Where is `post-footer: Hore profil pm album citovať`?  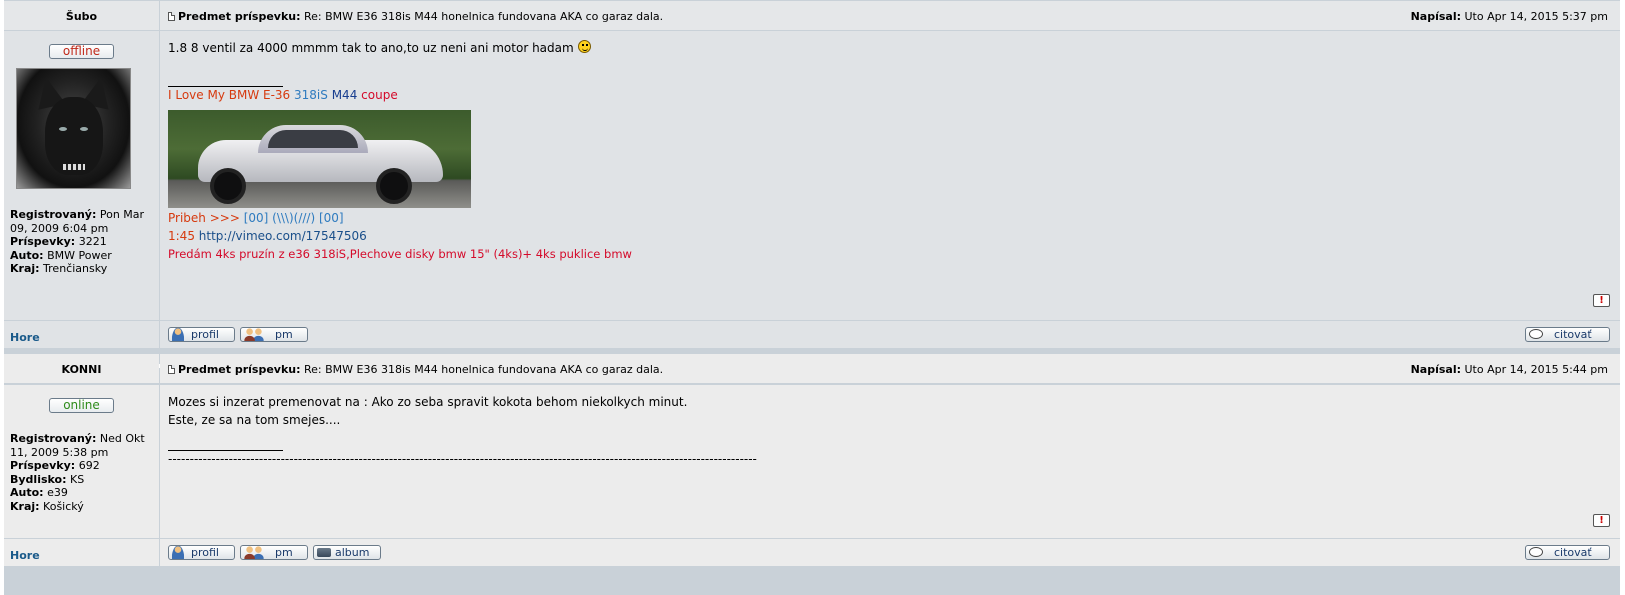
post-footer: Hore profil pm album citovať is located at coordinates (812, 552).